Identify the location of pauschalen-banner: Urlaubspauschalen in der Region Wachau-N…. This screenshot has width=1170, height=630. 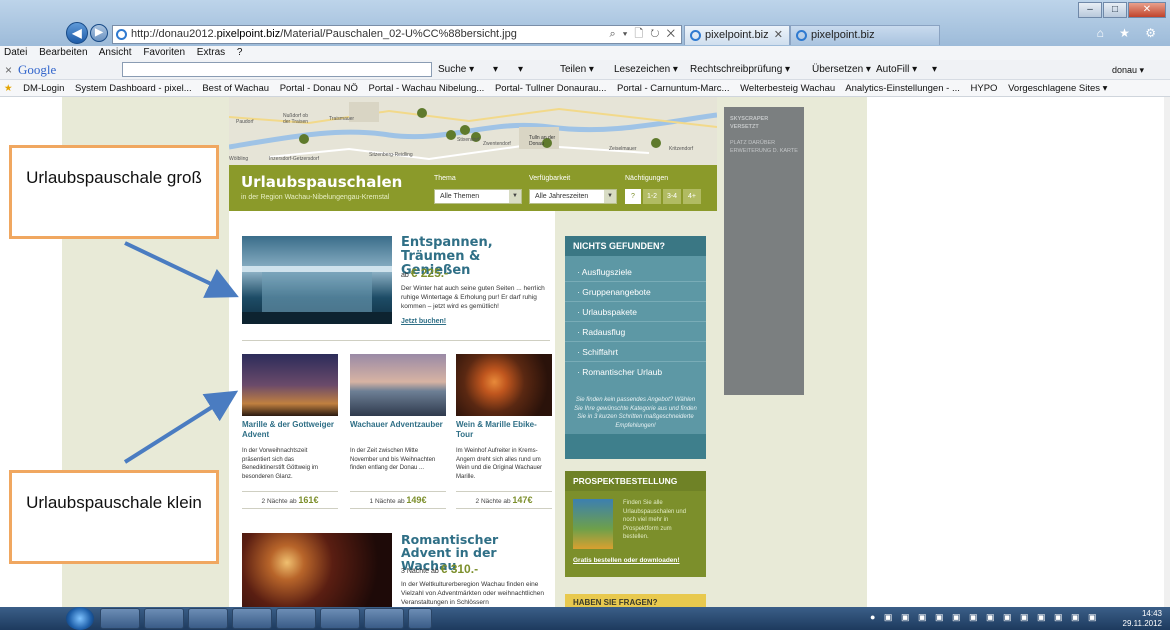
(473, 188).